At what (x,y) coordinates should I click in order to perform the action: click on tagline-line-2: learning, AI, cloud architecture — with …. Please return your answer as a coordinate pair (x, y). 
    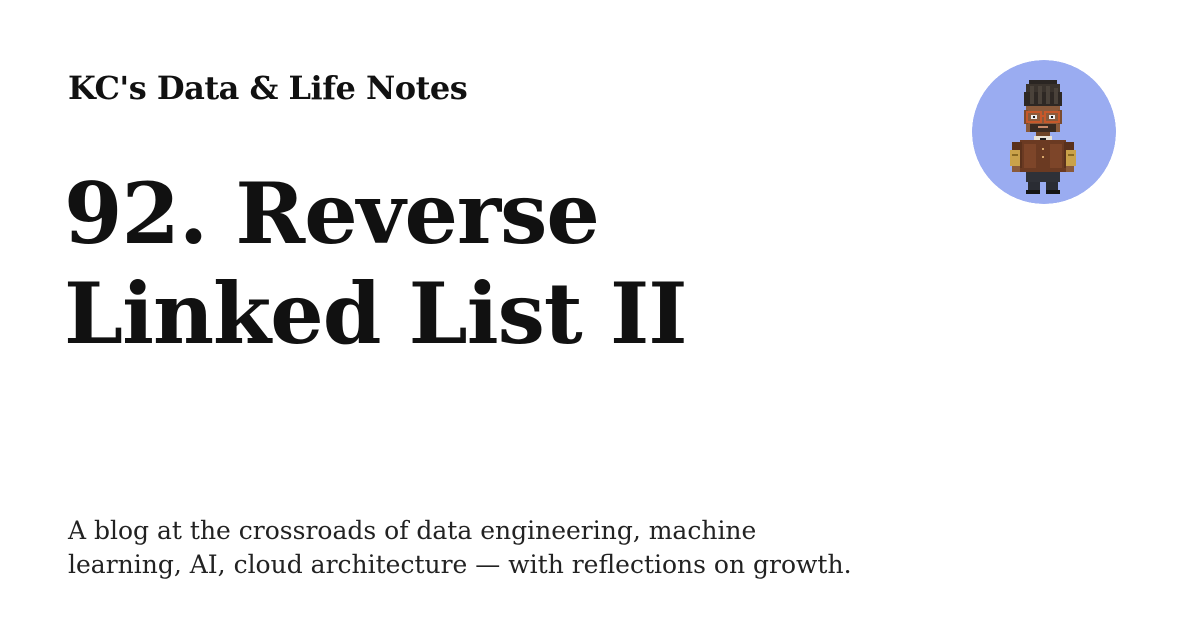
    Looking at the image, I should click on (460, 564).